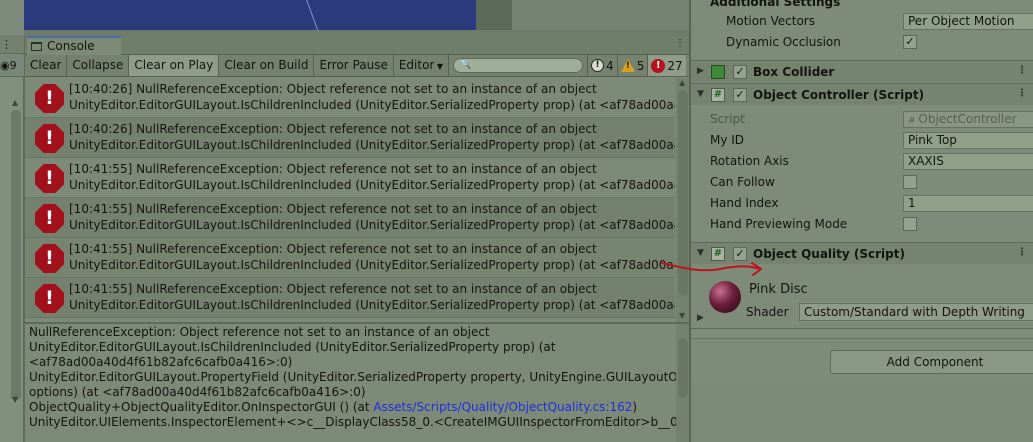 The width and height of the screenshot is (1033, 442). Describe the element at coordinates (267, 65) in the screenshot. I see `clear-on-build-button: Clear on Build` at that location.